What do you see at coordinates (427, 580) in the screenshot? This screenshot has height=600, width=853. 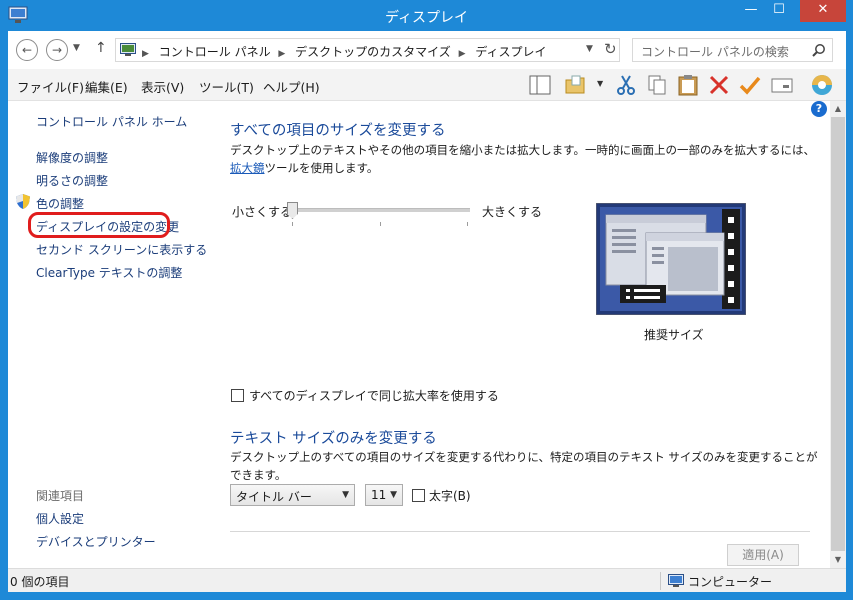 I see `status-bar: 0 個の項目 コンピューター` at bounding box center [427, 580].